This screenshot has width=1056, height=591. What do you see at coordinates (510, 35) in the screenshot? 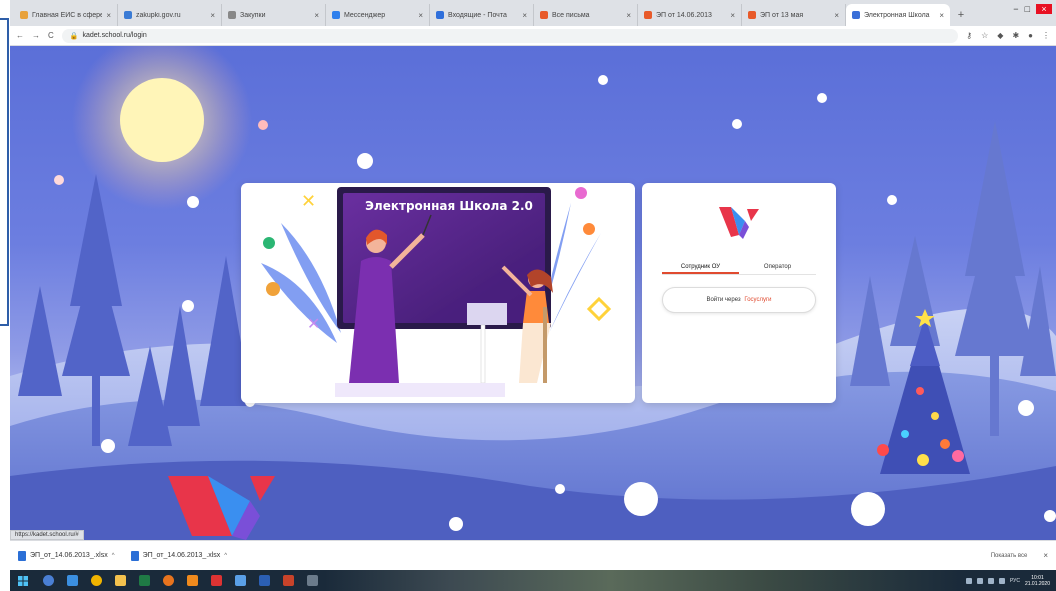
I see `address-bar: 🔒 kadet.school.ru/login` at bounding box center [510, 35].